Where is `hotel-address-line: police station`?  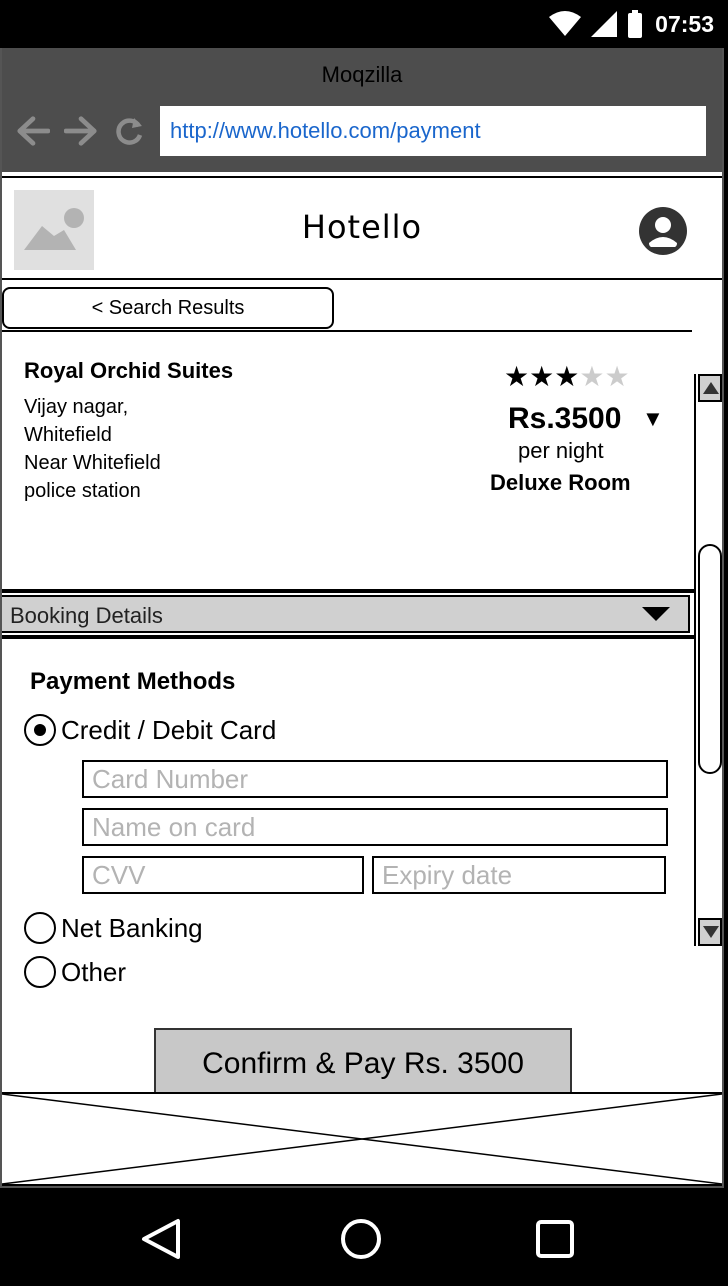
hotel-address-line: police station is located at coordinates (82, 491).